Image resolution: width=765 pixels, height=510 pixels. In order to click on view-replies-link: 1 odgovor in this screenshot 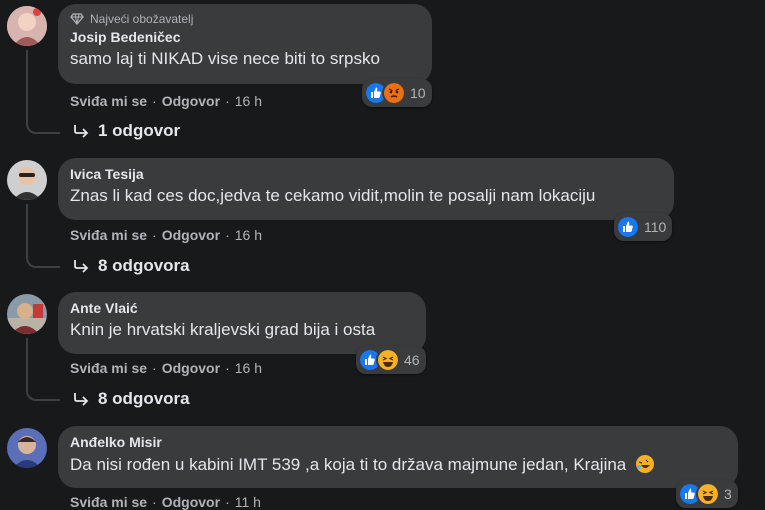, I will do `click(126, 131)`.